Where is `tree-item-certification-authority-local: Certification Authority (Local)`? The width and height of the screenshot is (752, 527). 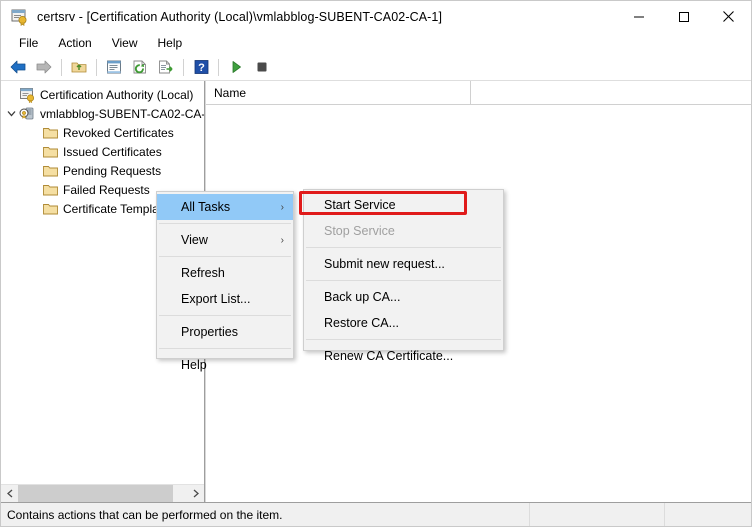
tree-item-certification-authority-local: Certification Authority (Local) is located at coordinates (102, 94).